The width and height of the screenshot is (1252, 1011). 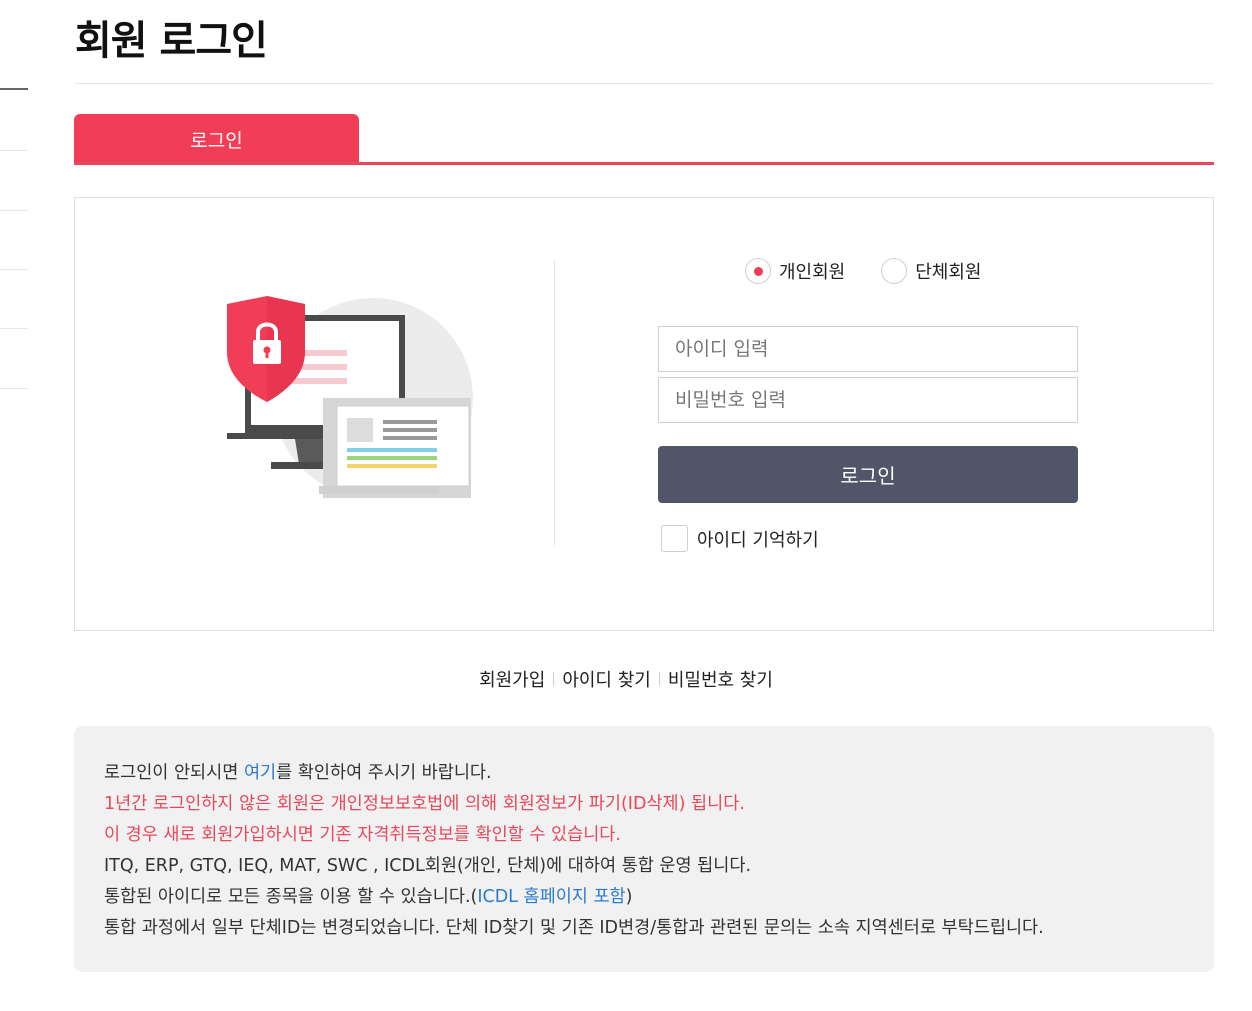 I want to click on remember-id-label: 아이디 기억하기, so click(x=758, y=540).